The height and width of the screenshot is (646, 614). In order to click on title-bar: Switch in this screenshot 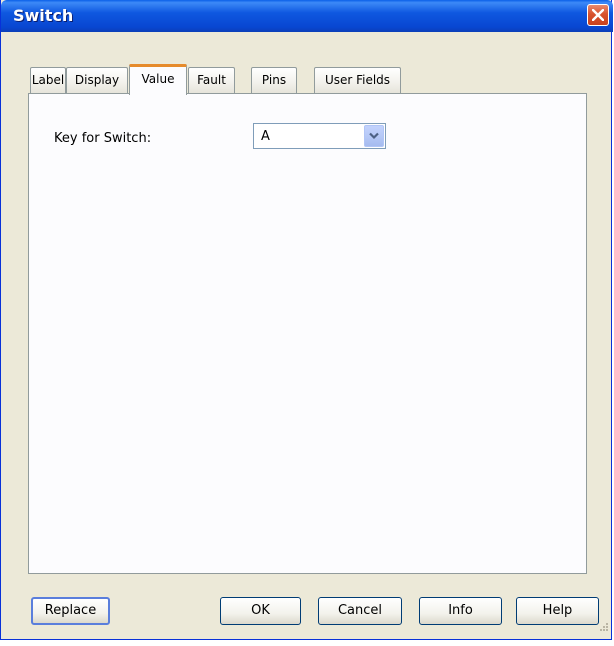, I will do `click(307, 16)`.